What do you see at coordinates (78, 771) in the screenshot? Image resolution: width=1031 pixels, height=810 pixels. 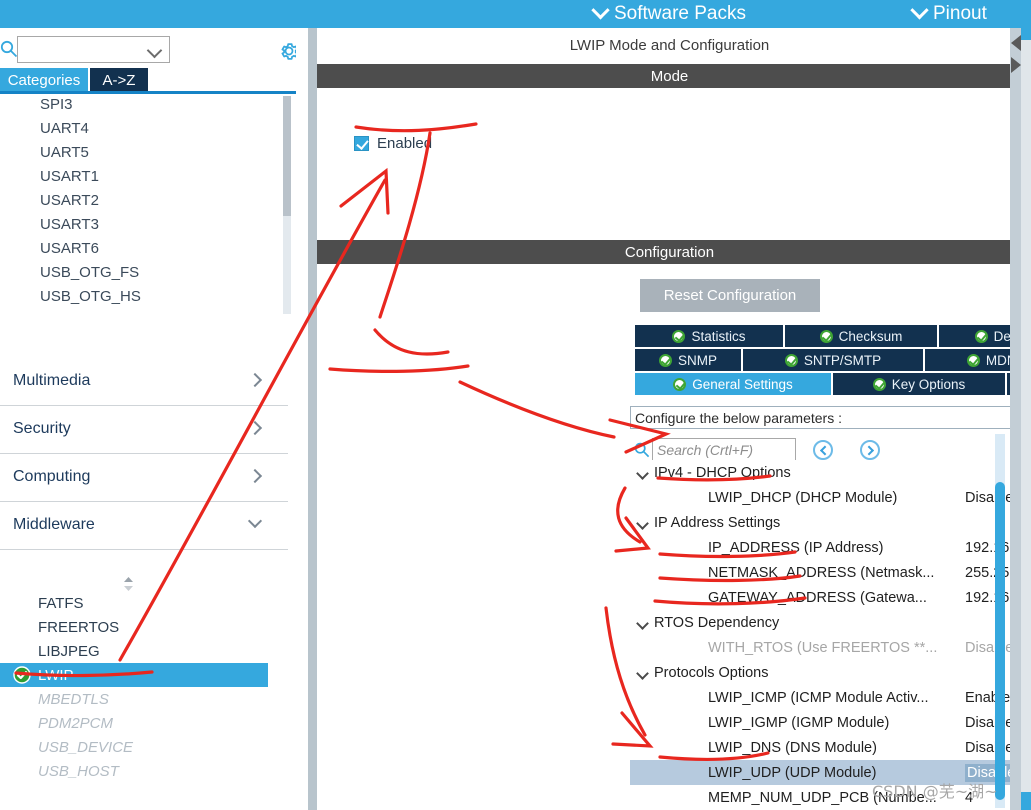 I see `middleware-label: USB_HOST` at bounding box center [78, 771].